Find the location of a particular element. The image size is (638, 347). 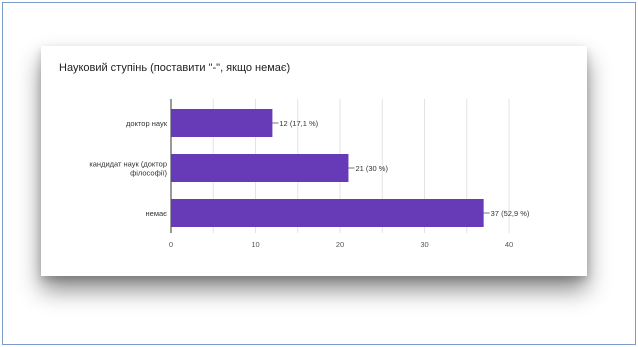

x-tick-label: 10 is located at coordinates (255, 244).